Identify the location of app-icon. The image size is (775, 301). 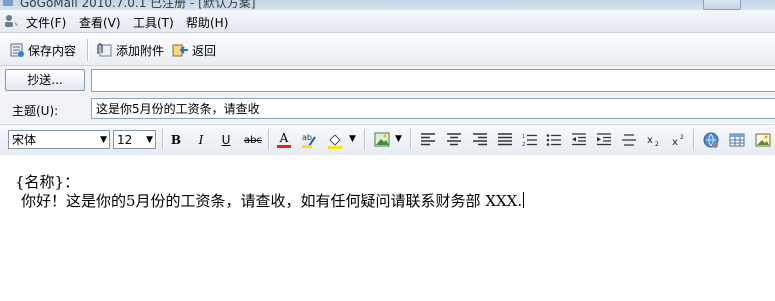
(8, 3).